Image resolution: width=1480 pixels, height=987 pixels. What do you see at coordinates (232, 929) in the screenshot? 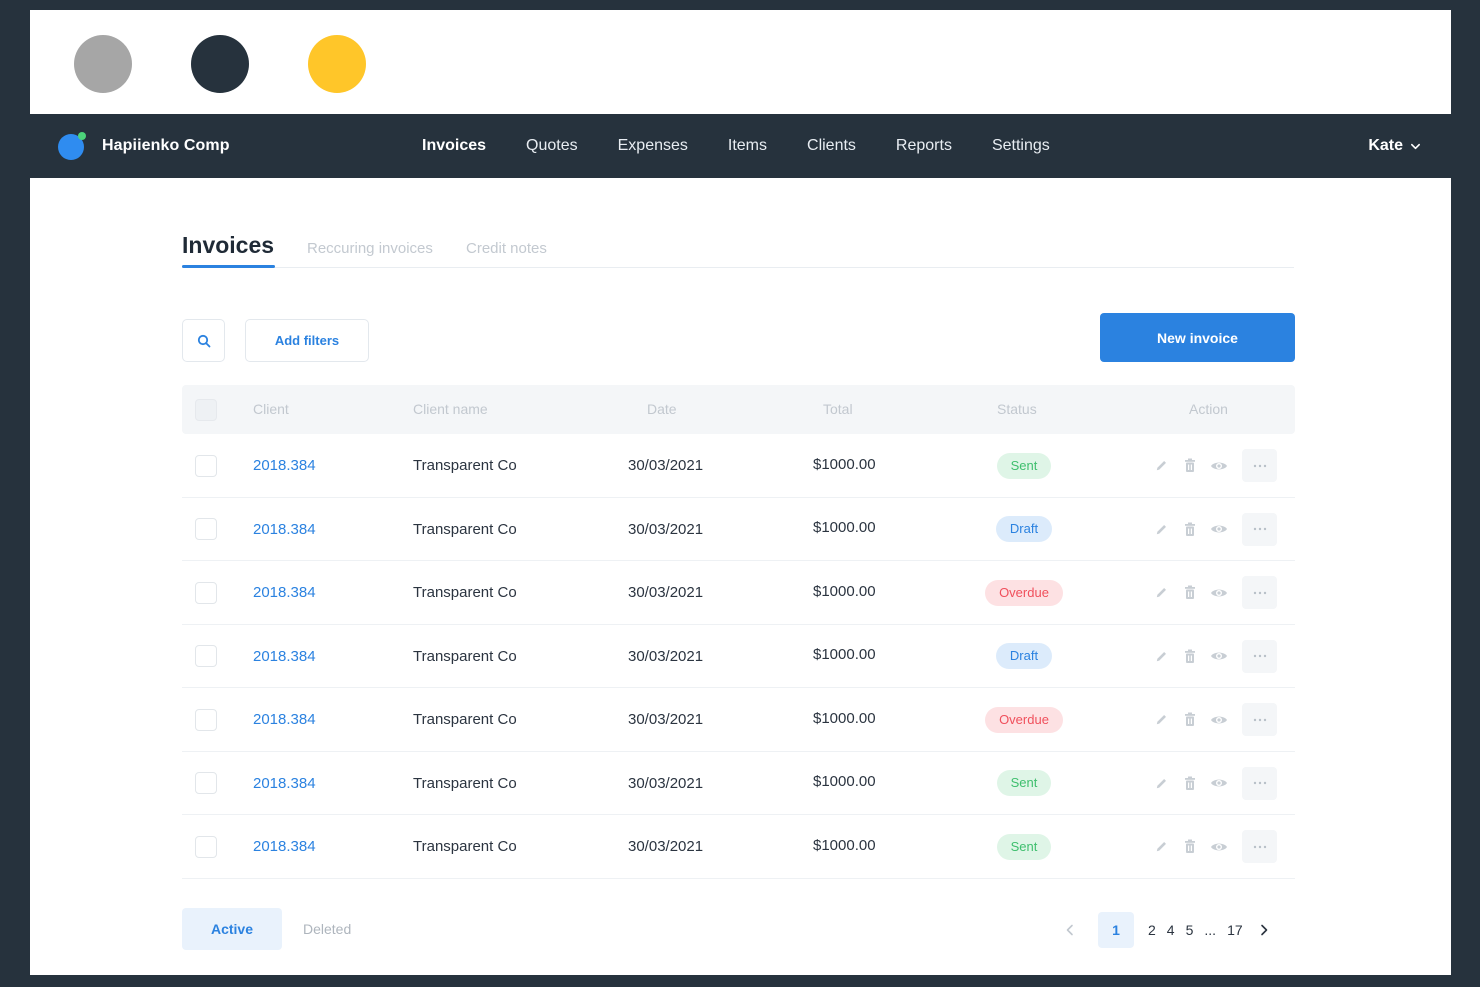
I see `filter-active-button: Active` at bounding box center [232, 929].